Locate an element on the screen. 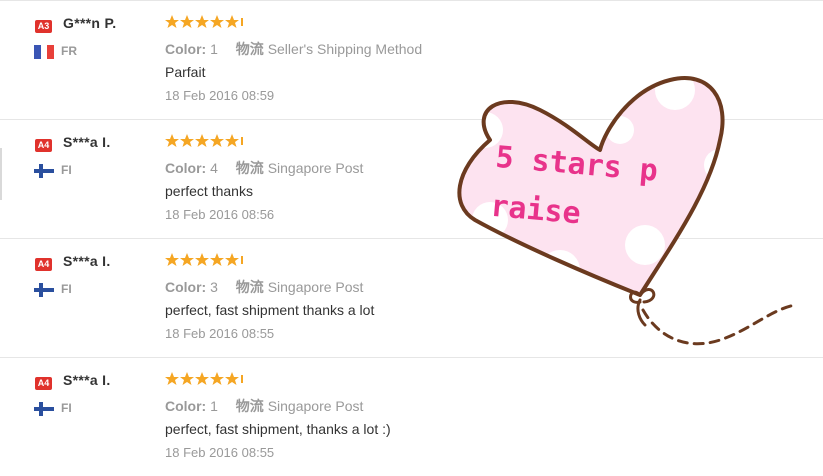 The height and width of the screenshot is (476, 823). order-info: Color: 1 物流 Singapore Post is located at coordinates (264, 406).